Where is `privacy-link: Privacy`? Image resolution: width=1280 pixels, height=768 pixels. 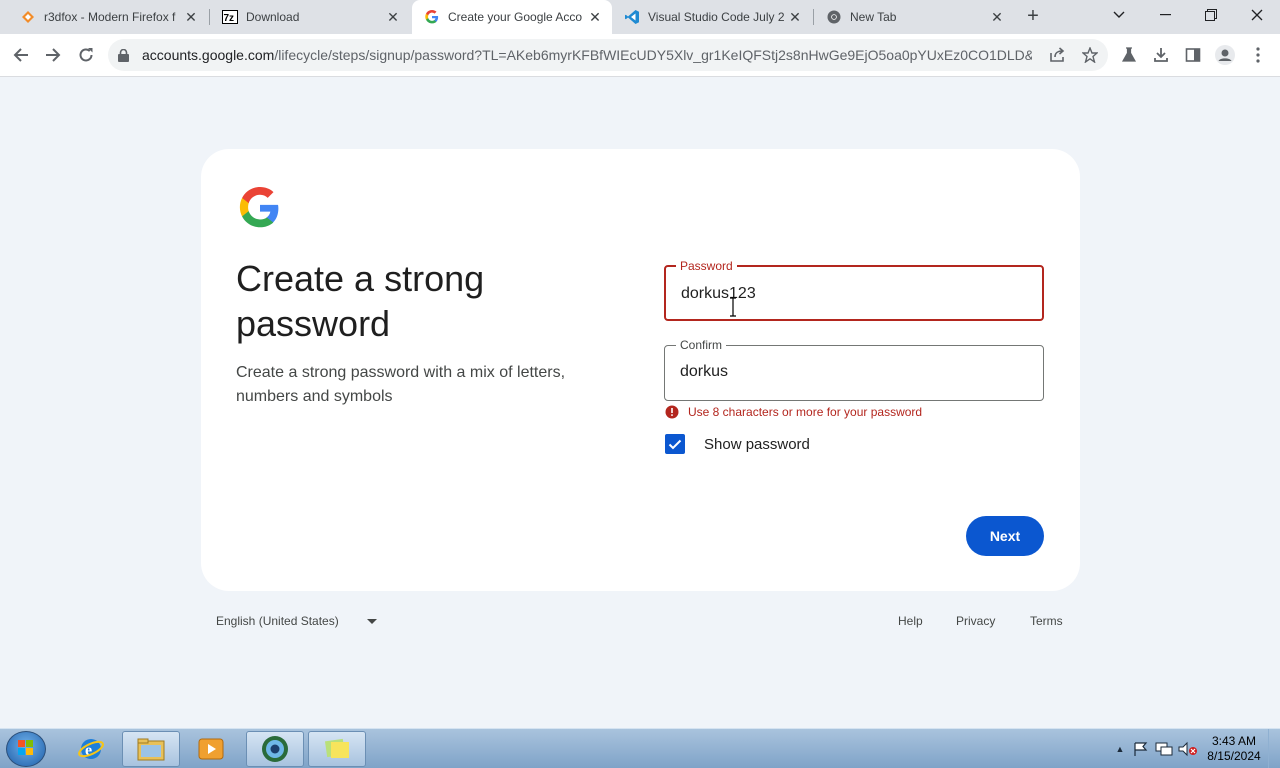 privacy-link: Privacy is located at coordinates (975, 621).